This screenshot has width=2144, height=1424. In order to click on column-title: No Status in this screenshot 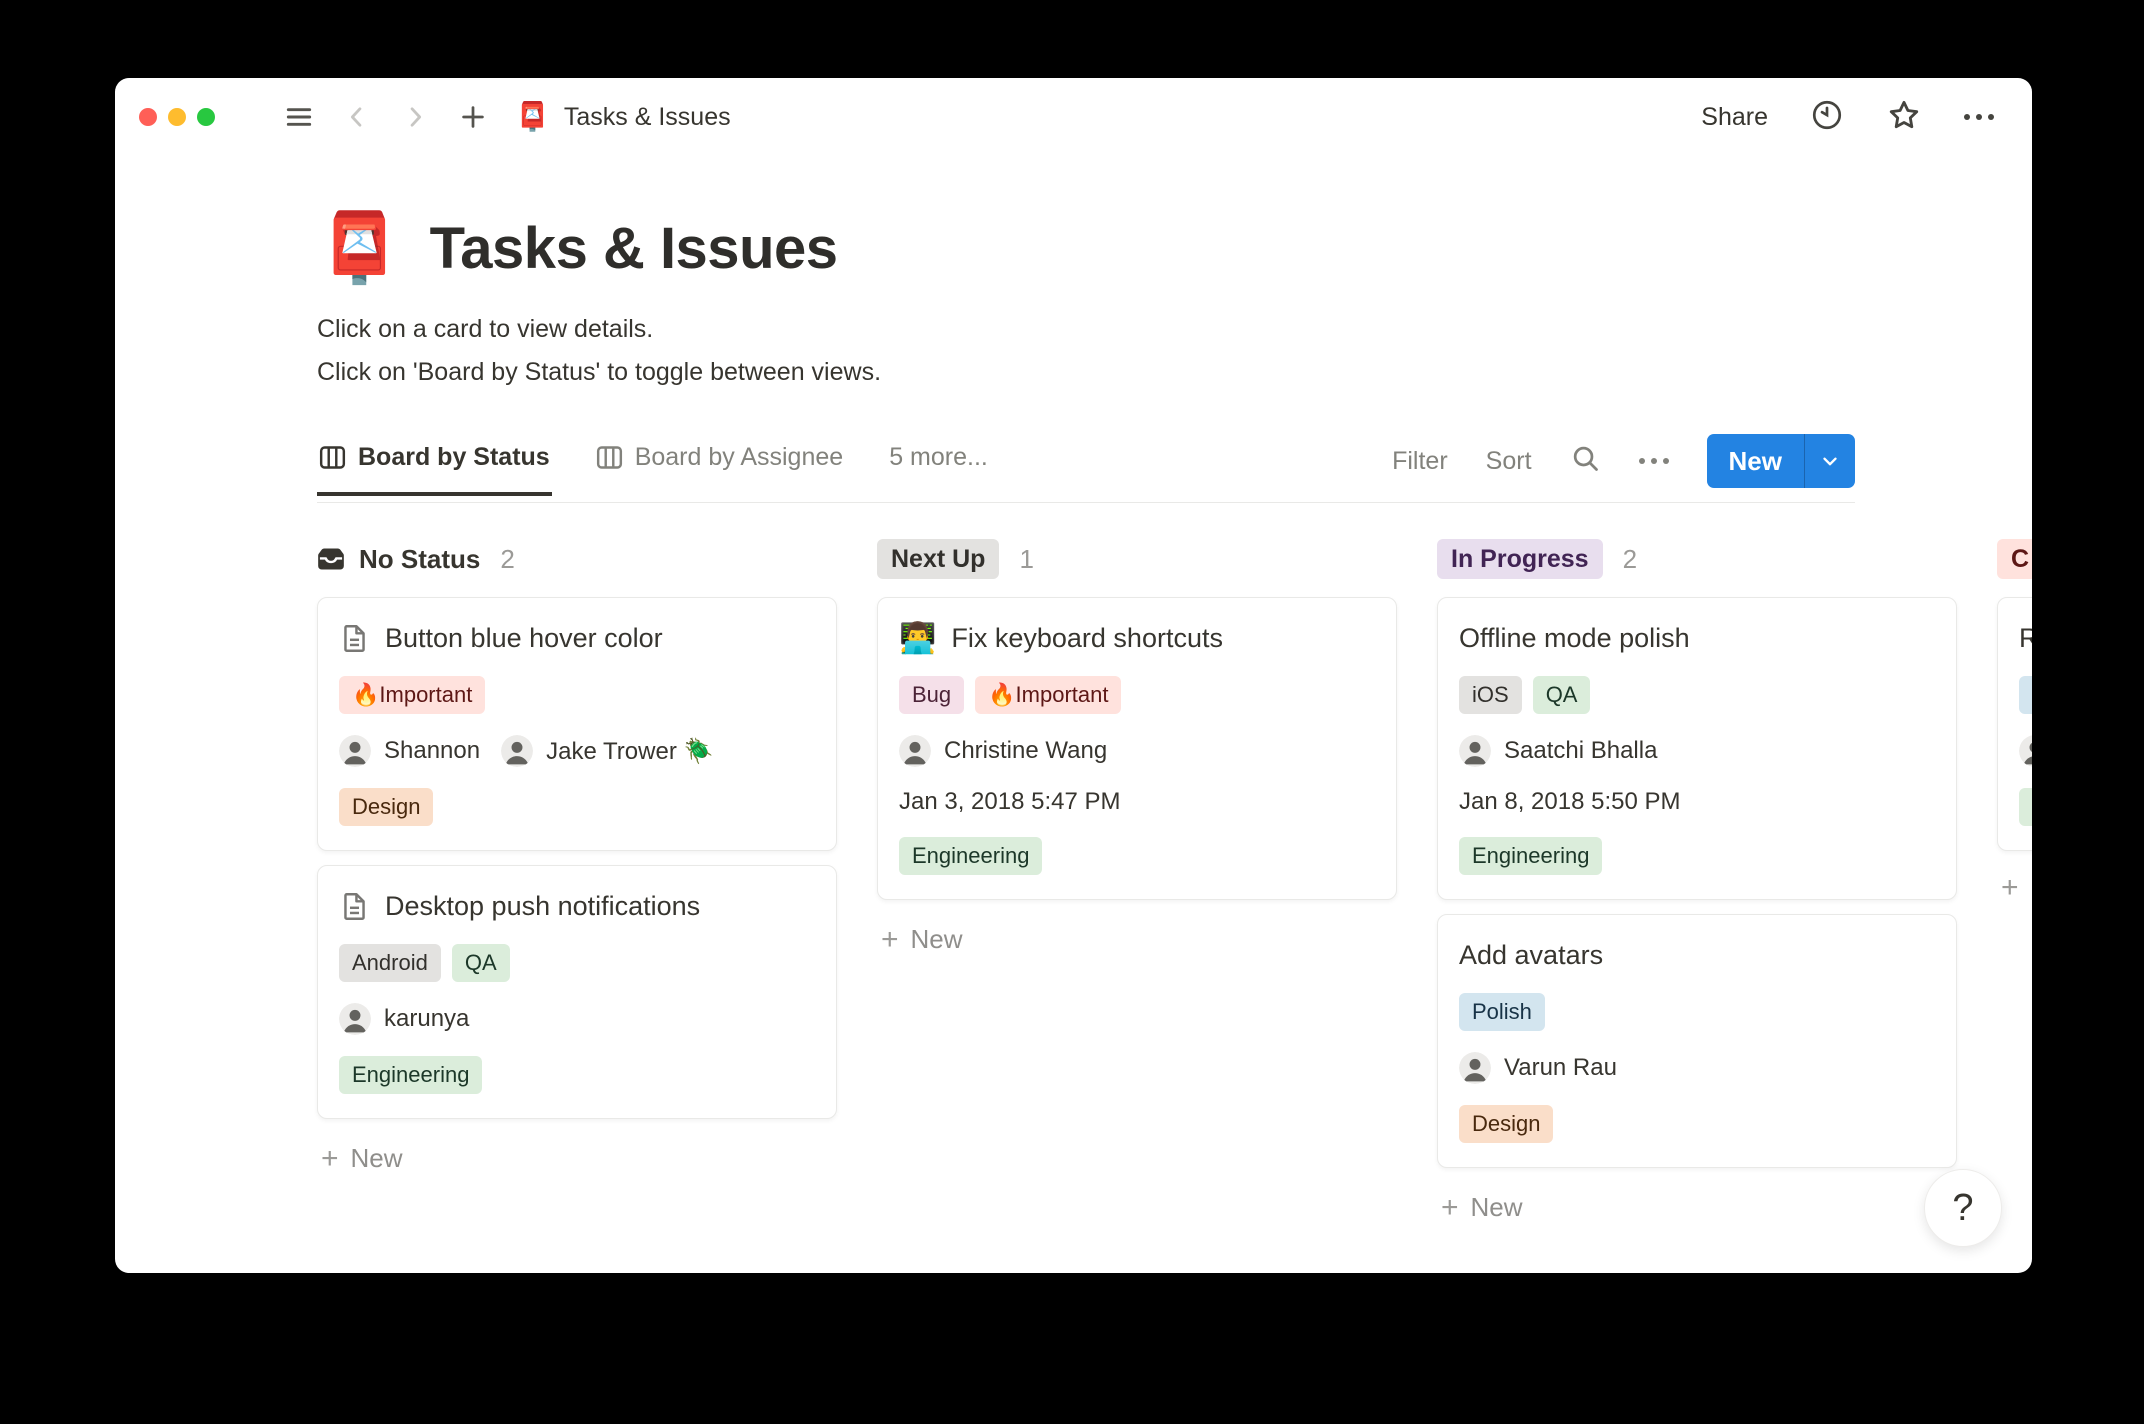, I will do `click(398, 559)`.